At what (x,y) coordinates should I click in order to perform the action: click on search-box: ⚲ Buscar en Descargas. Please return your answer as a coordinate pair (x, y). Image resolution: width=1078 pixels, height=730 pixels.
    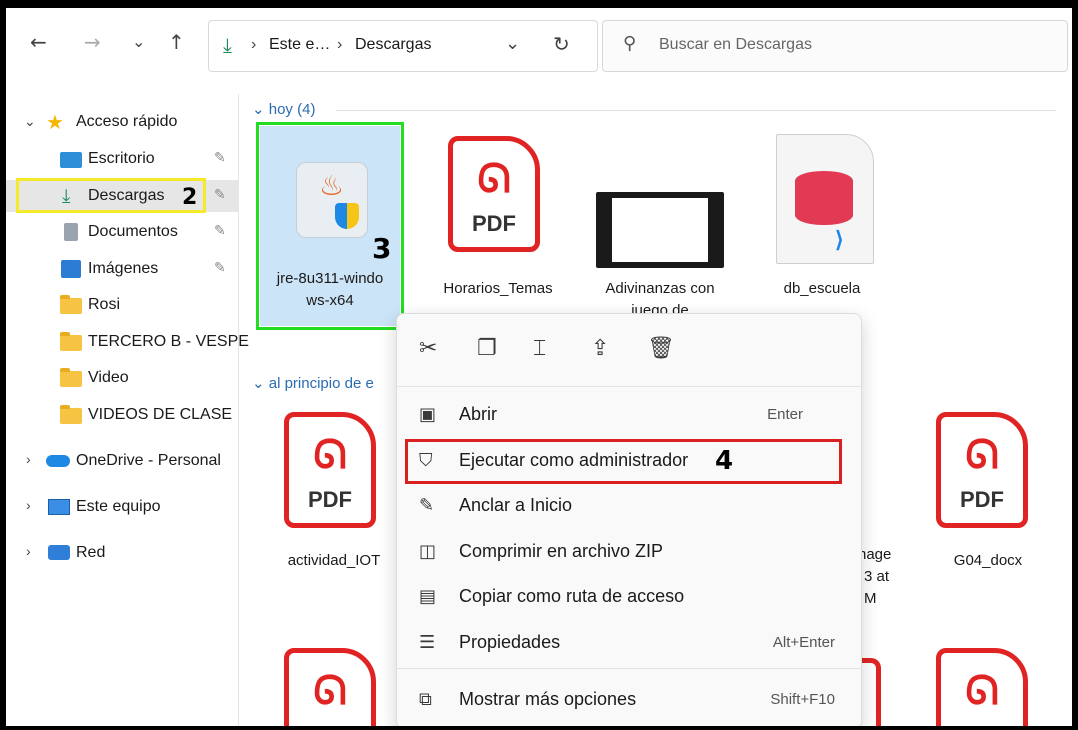
    Looking at the image, I should click on (835, 46).